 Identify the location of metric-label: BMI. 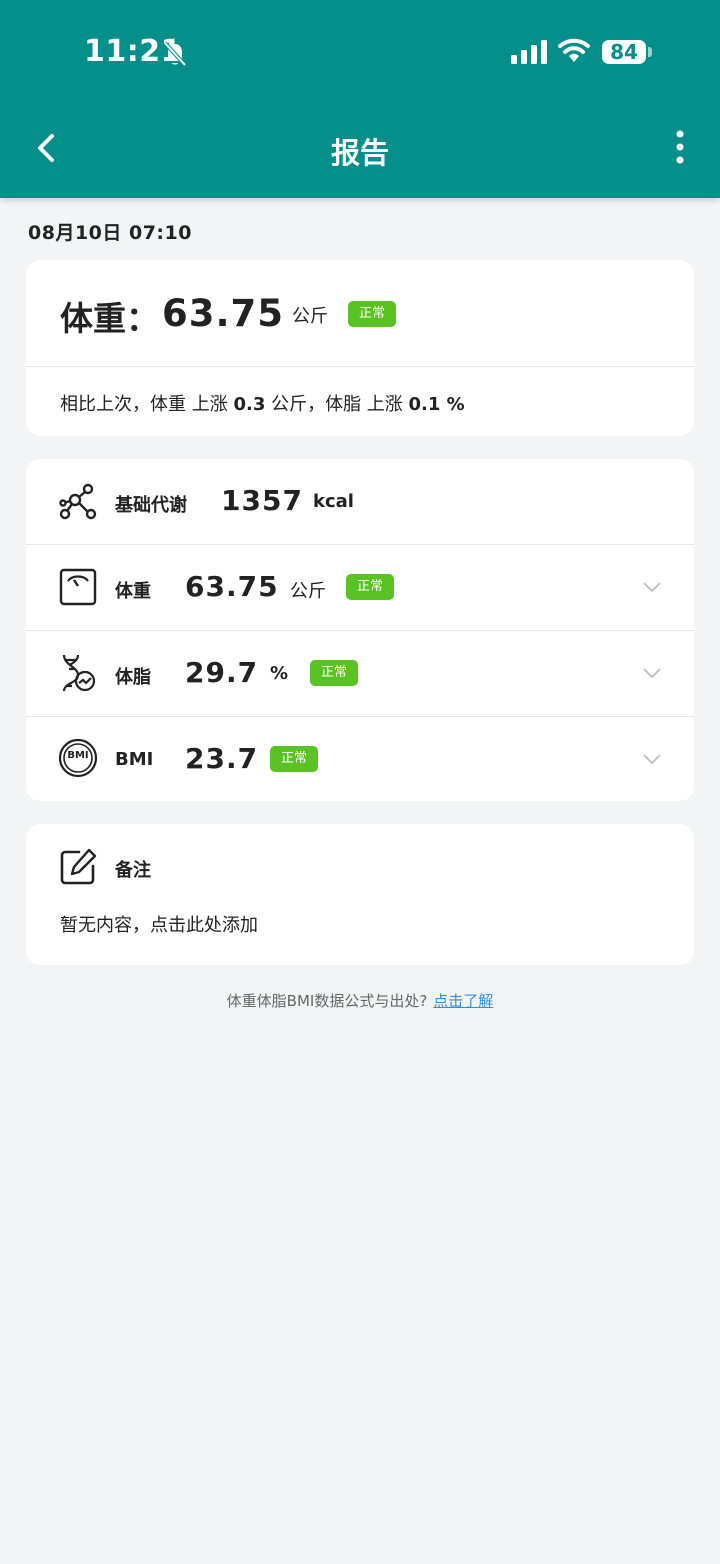
(134, 759).